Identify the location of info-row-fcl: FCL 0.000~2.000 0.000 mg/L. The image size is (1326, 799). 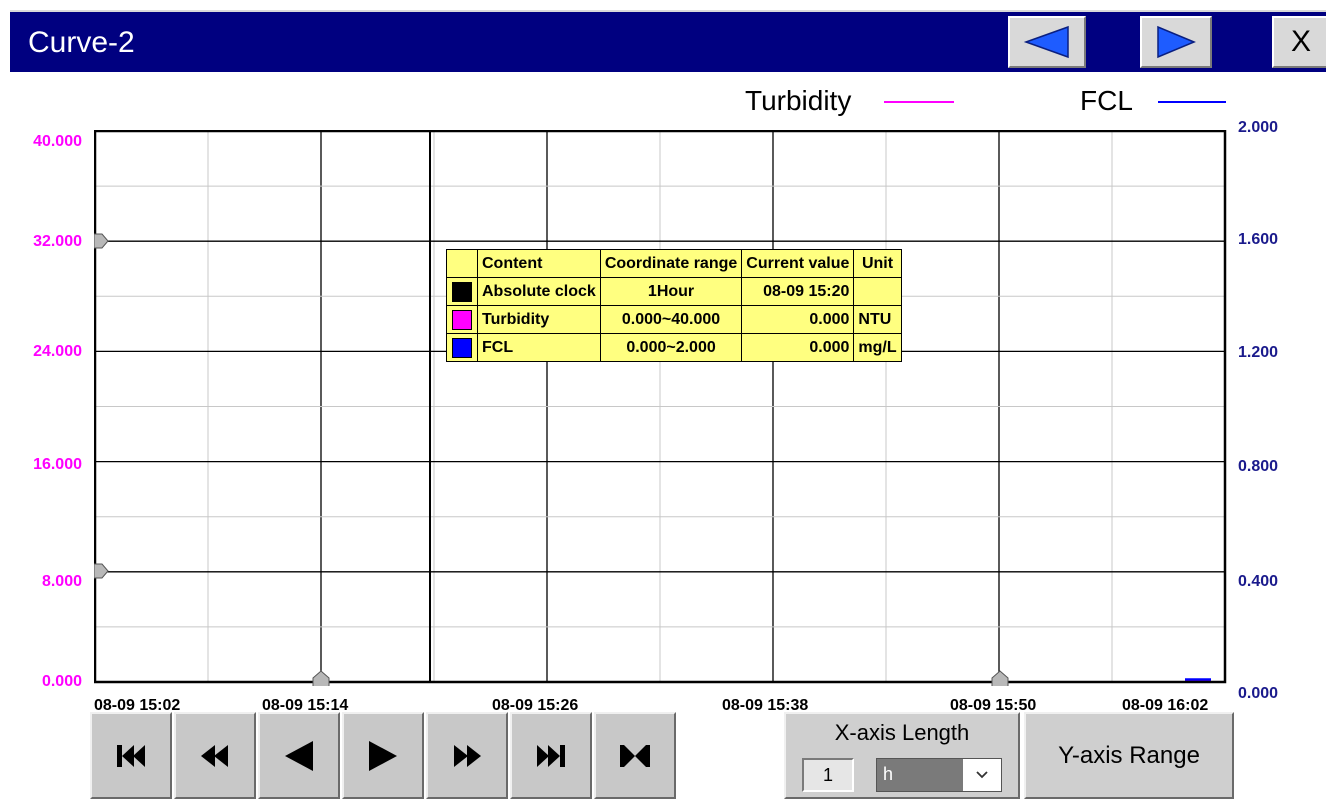
(674, 347).